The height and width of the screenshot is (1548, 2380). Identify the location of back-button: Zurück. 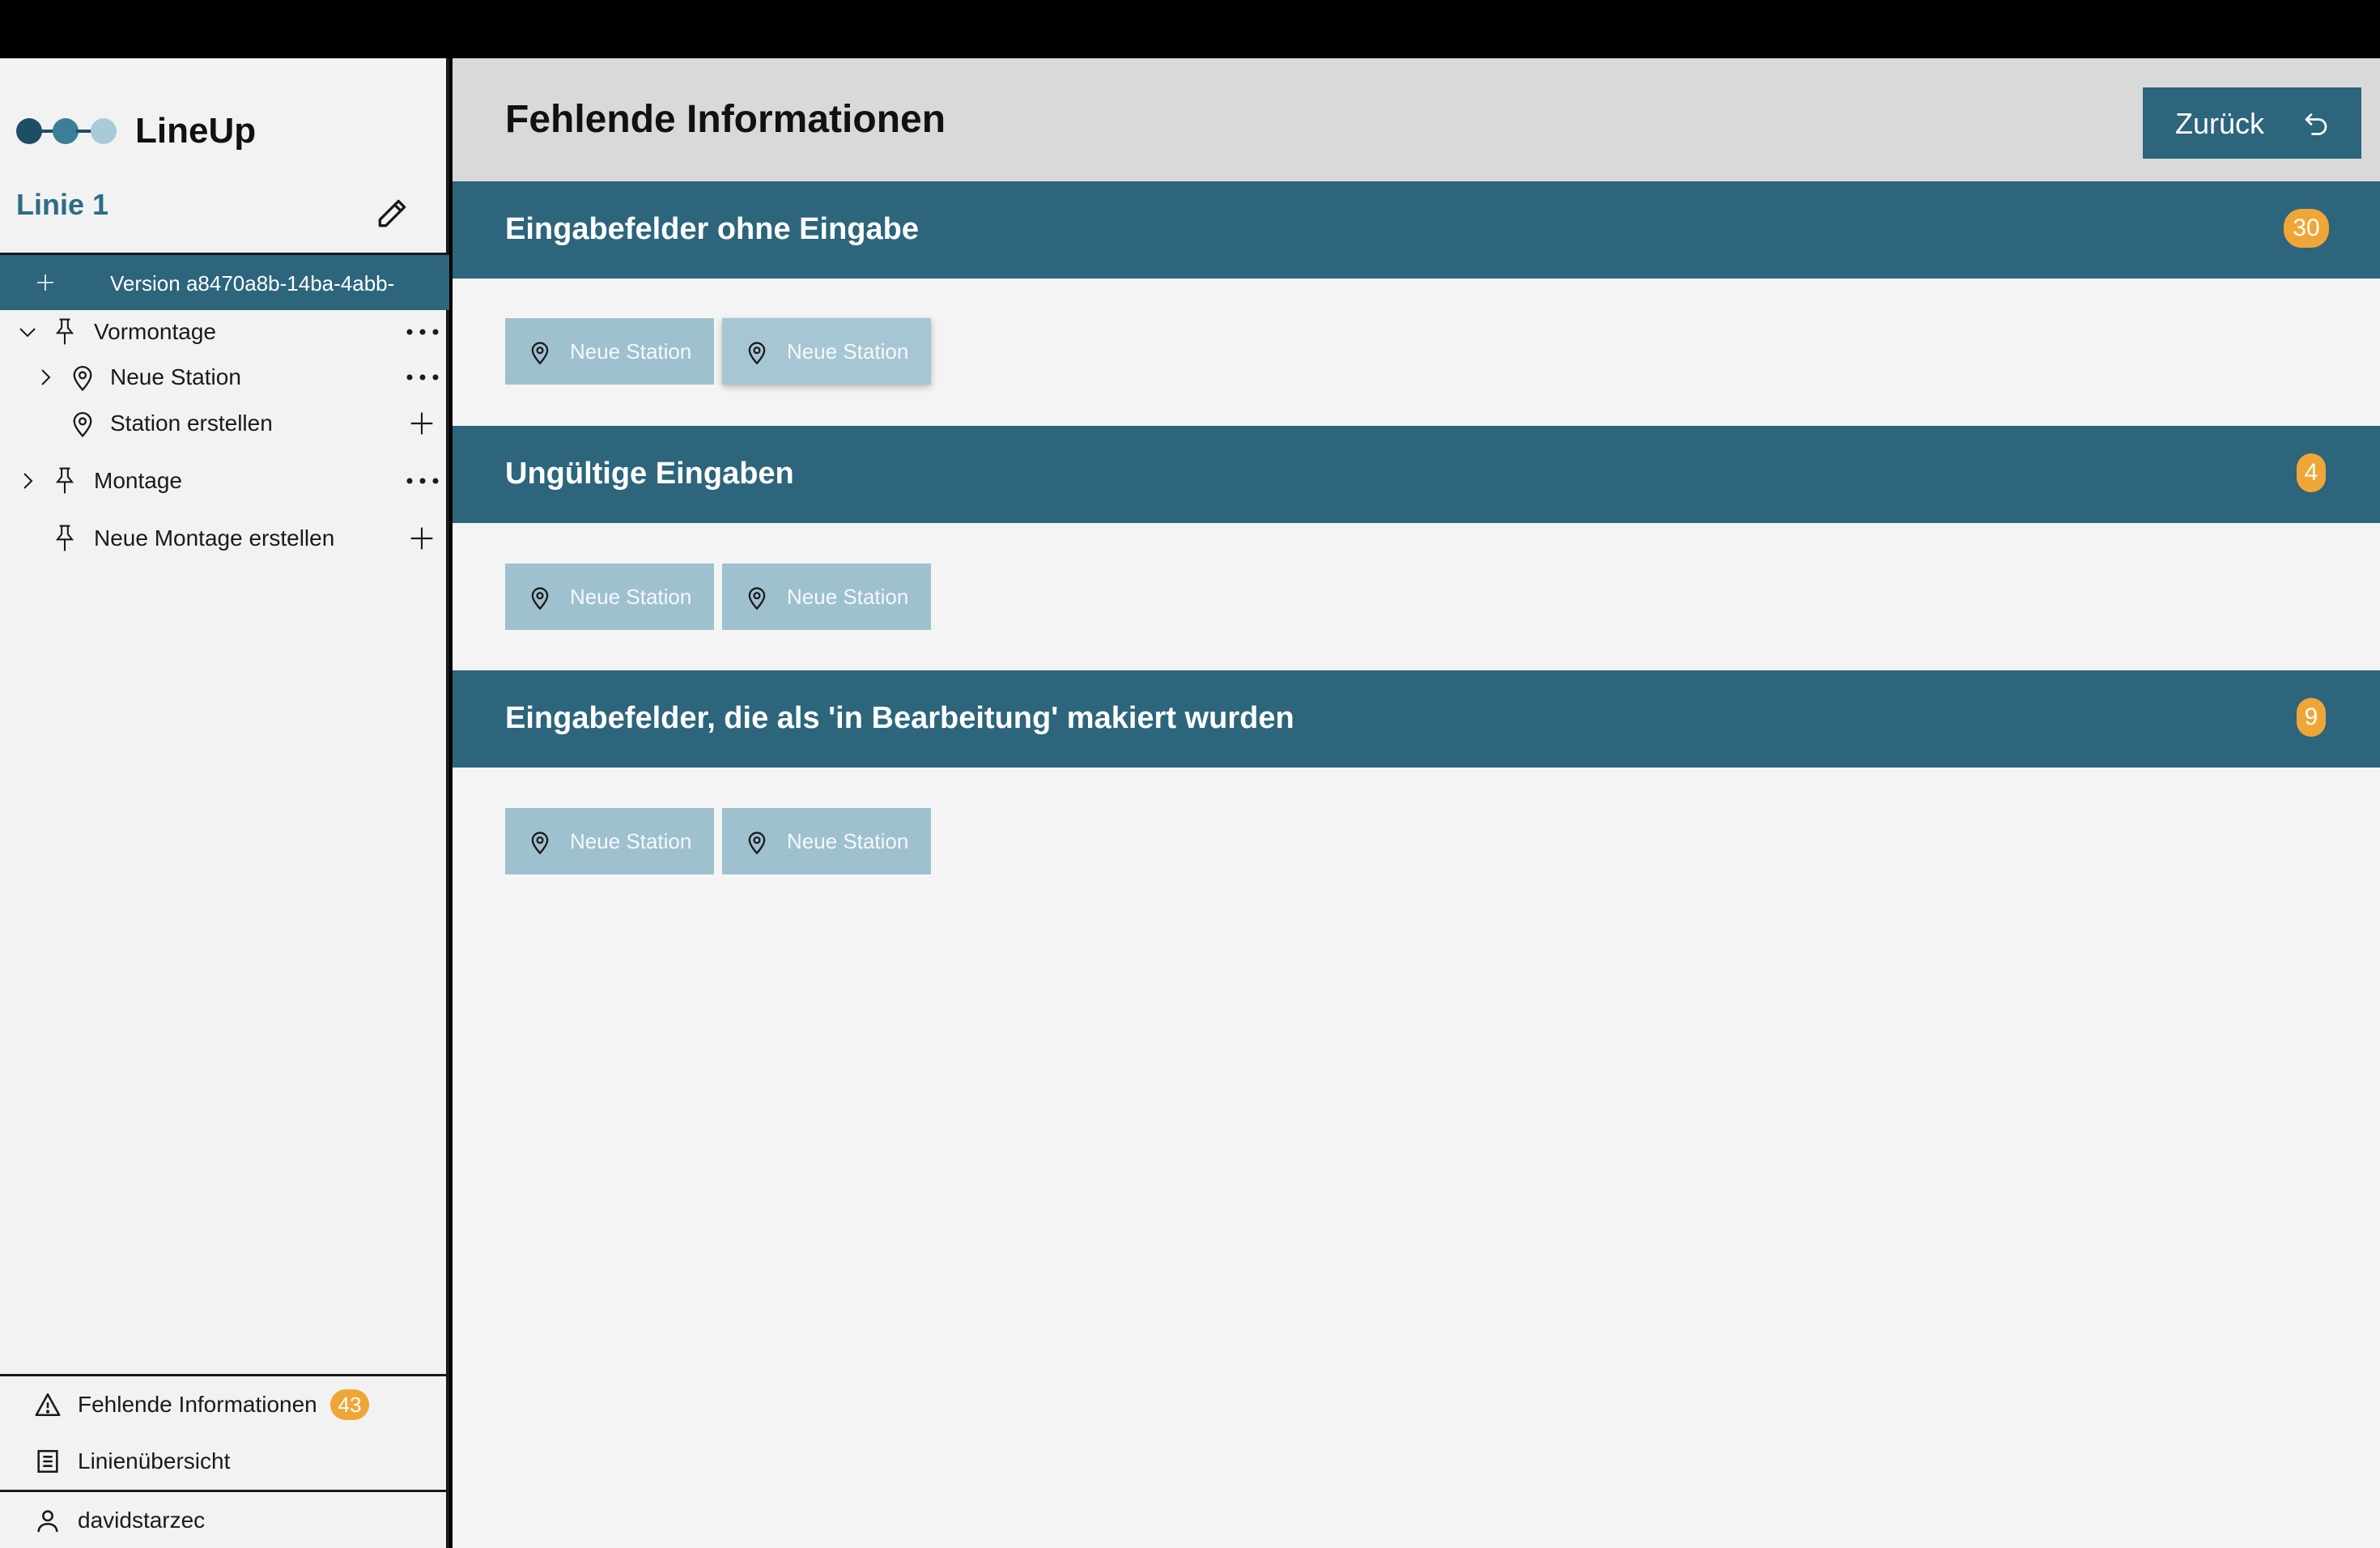
(2252, 123).